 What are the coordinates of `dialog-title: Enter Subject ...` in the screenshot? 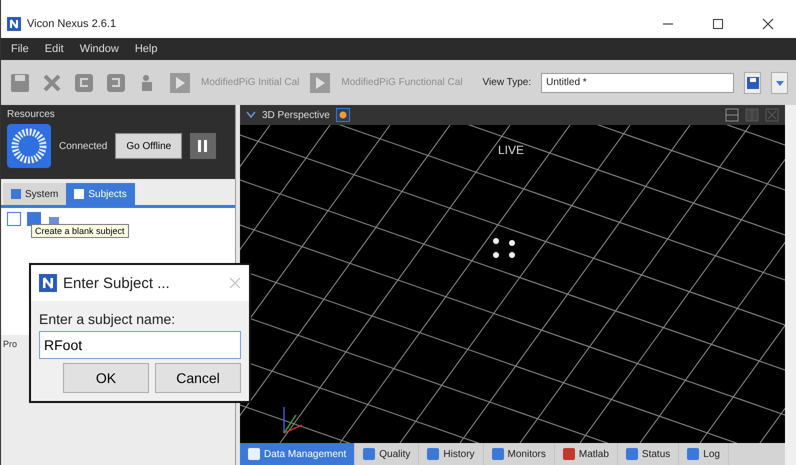 It's located at (117, 283).